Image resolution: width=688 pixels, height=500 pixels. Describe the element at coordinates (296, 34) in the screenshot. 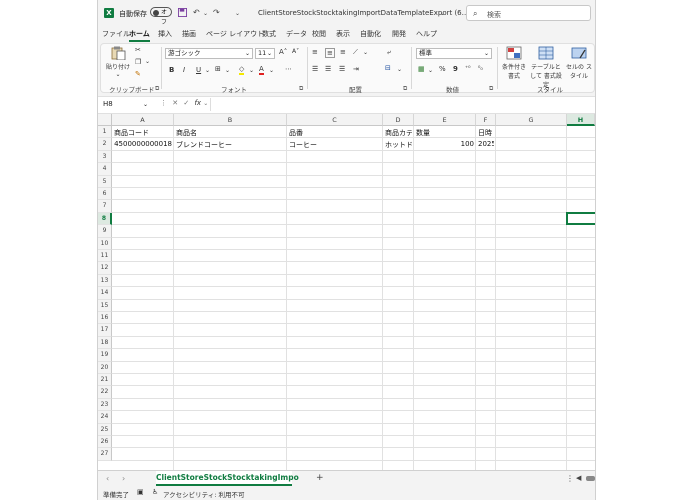

I see `tab-data: データ` at that location.